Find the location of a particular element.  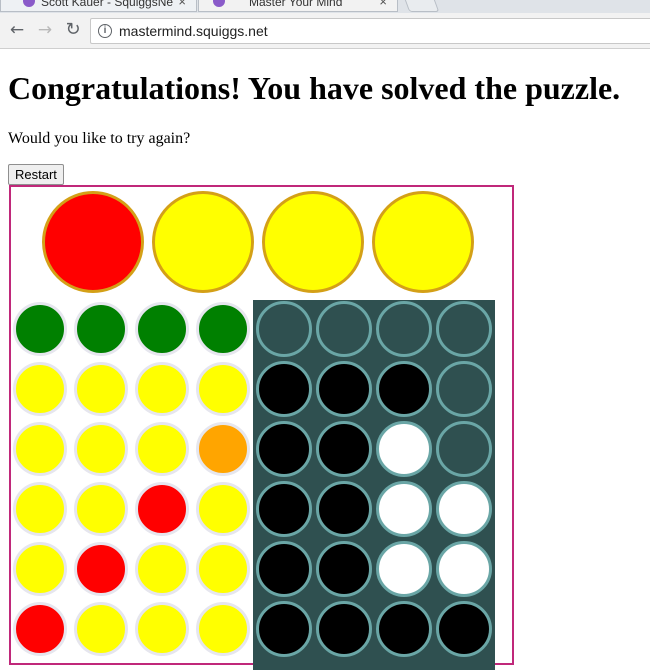

tab-scott-kauer: Scott Kauer - SquiggsNe × is located at coordinates (98, 6).